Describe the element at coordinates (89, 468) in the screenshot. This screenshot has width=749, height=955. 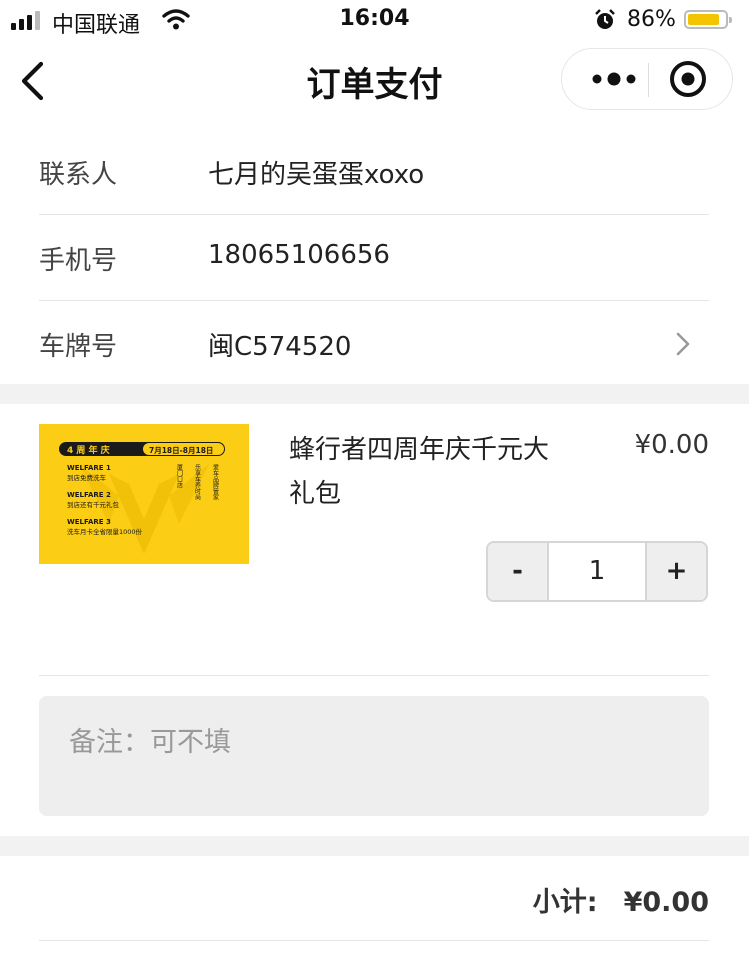
I see `image-welfare1-title: WELFARE 1` at that location.